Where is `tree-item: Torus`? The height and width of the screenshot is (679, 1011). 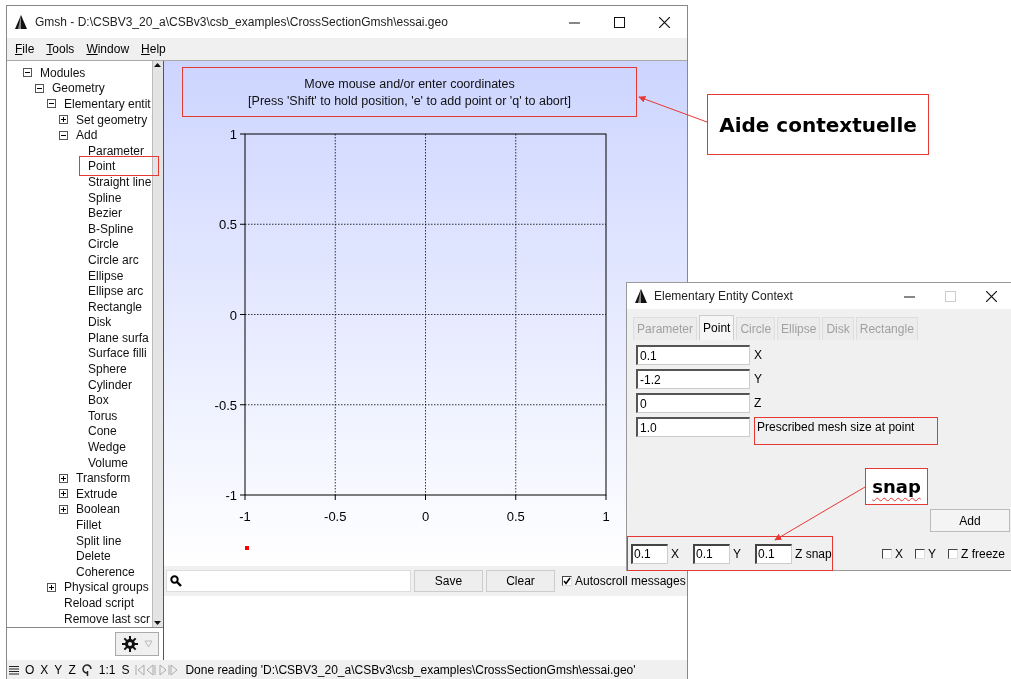 tree-item: Torus is located at coordinates (103, 415).